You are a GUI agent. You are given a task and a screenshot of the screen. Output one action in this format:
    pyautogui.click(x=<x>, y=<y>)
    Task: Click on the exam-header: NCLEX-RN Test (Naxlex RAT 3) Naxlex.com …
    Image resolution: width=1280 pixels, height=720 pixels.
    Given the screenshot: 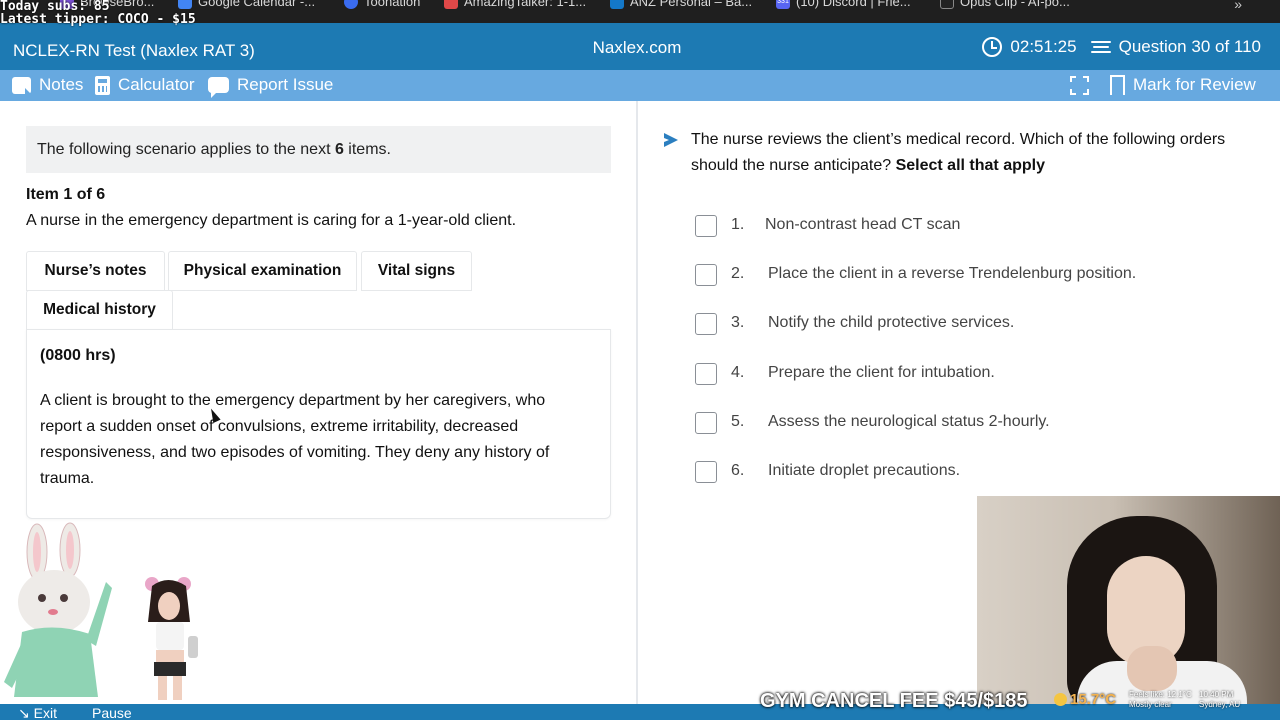 What is the action you would take?
    pyautogui.click(x=640, y=46)
    